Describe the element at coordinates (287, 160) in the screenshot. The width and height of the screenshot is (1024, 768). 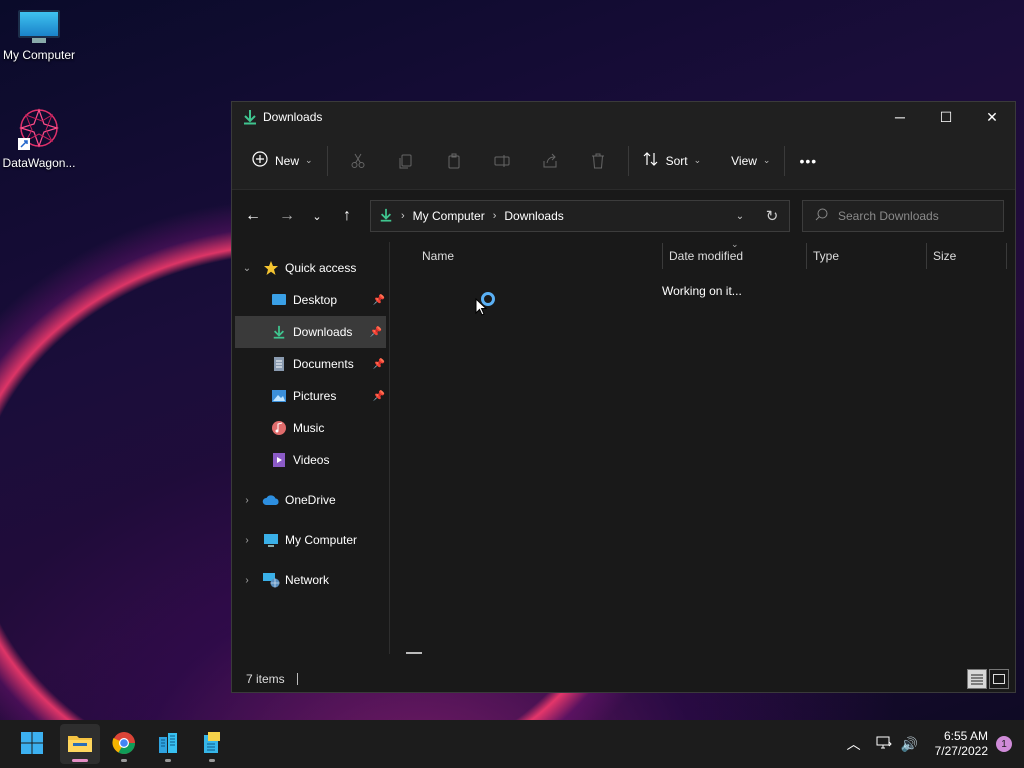
I see `new-label: New` at that location.